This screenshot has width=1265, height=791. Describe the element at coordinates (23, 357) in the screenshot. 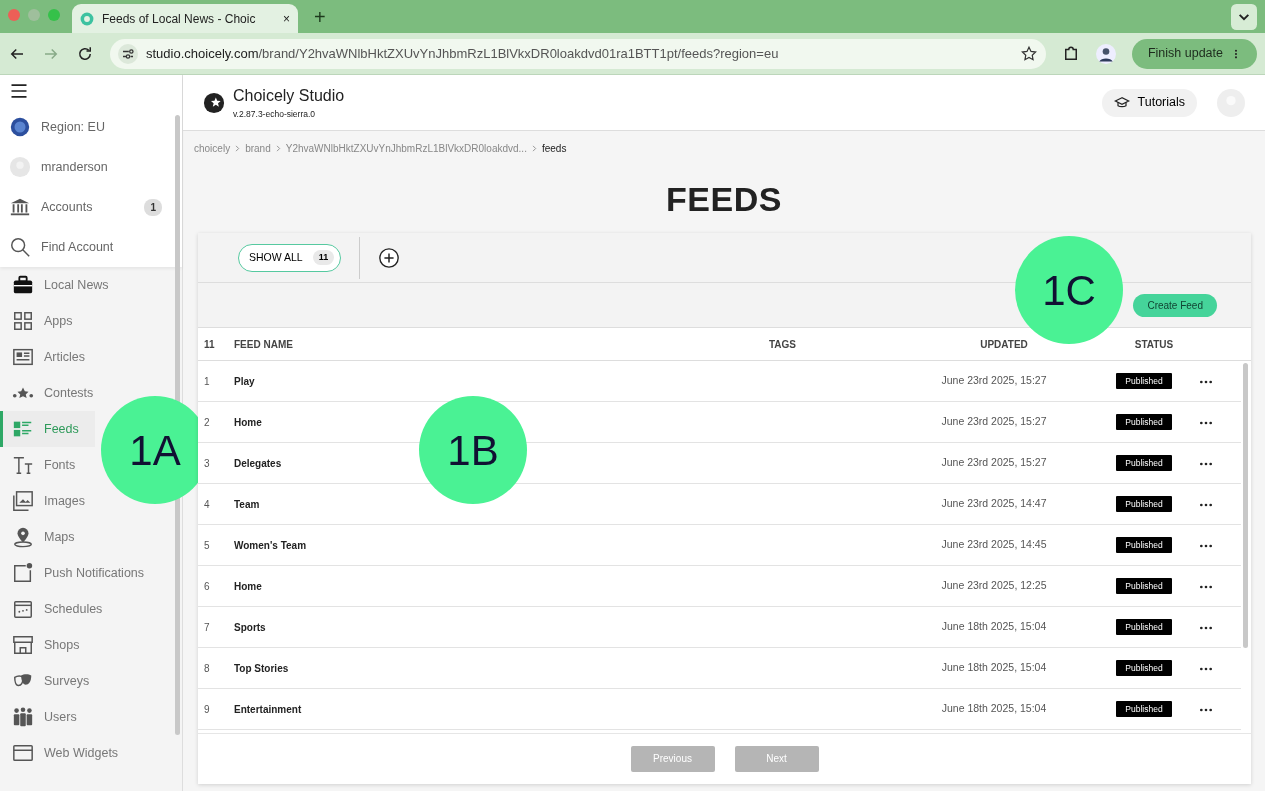

I see `article-icon` at that location.